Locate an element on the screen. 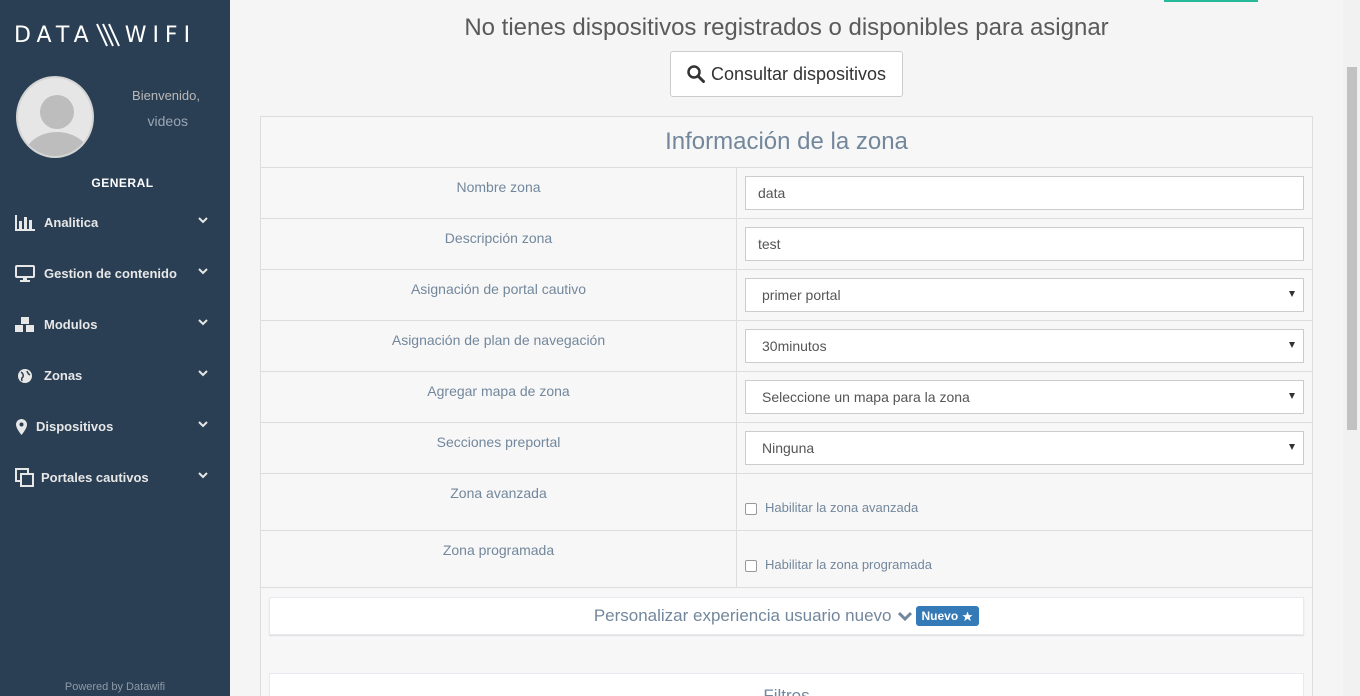 This screenshot has width=1360, height=696. advanced-zone-checkbox-label: Habilitar la zona avanzada is located at coordinates (841, 507).